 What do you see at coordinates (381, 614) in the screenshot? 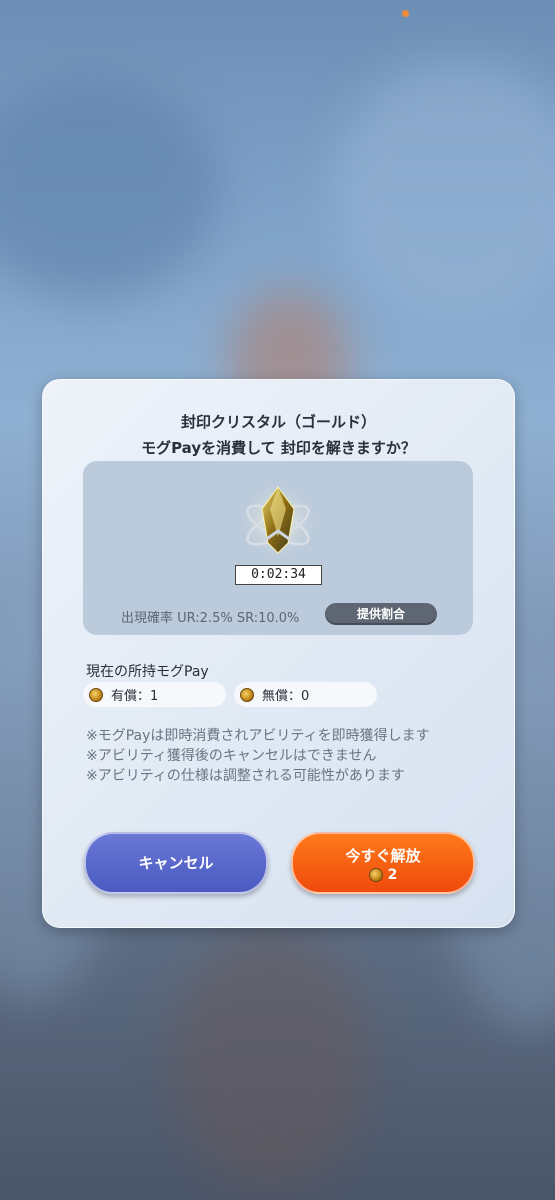
I see `drop-rate-button: 提供割合` at bounding box center [381, 614].